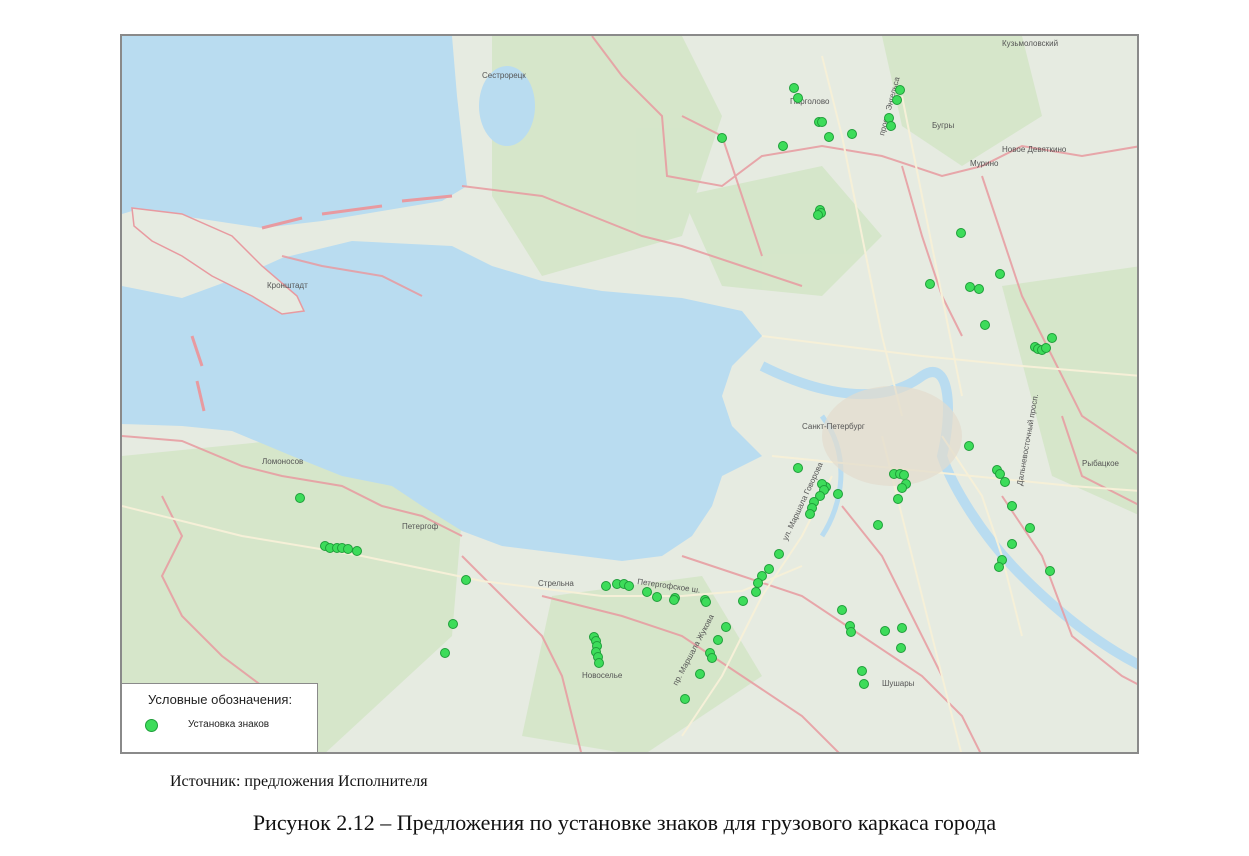 The image size is (1249, 856). I want to click on legend-title: Условные обозначения:, so click(220, 699).